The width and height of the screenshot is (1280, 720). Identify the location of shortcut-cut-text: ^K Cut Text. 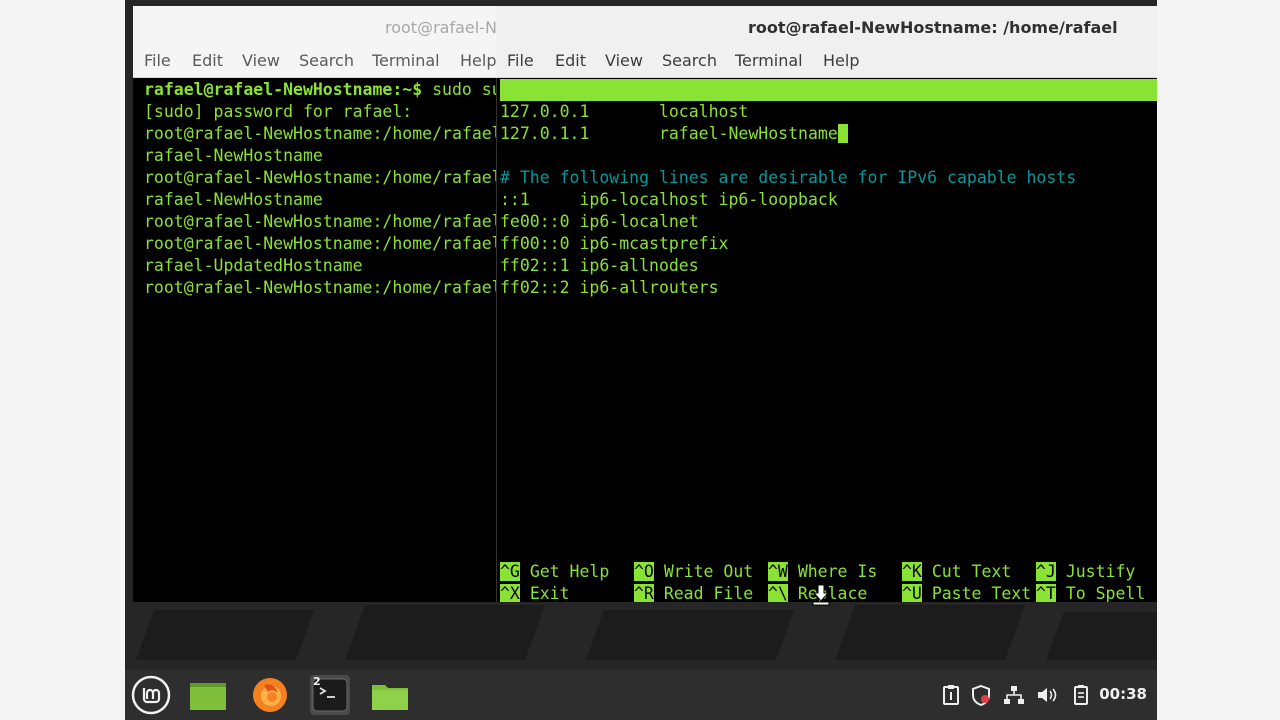
(956, 572).